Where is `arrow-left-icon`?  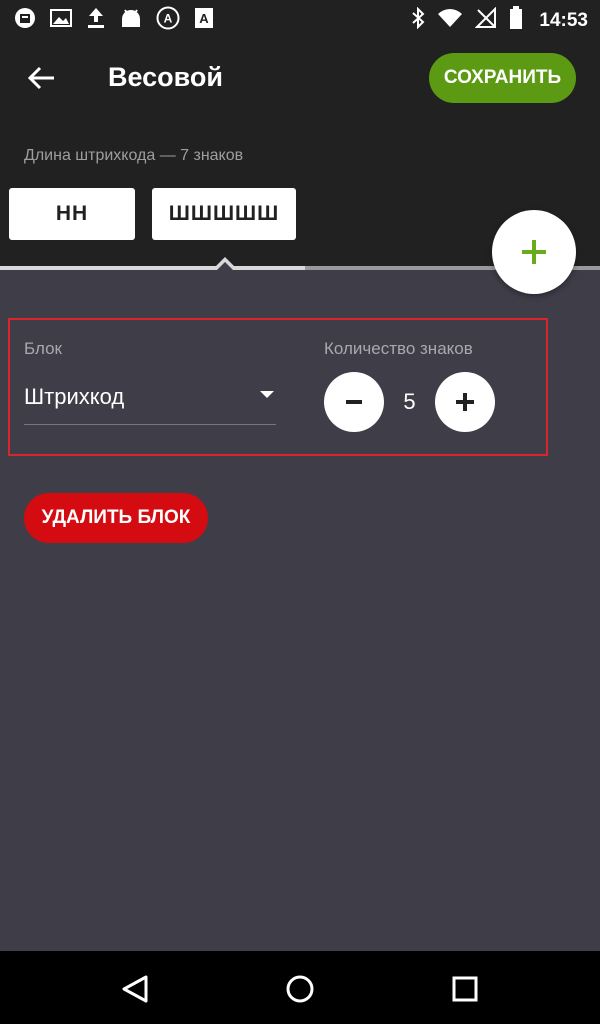 arrow-left-icon is located at coordinates (40, 78).